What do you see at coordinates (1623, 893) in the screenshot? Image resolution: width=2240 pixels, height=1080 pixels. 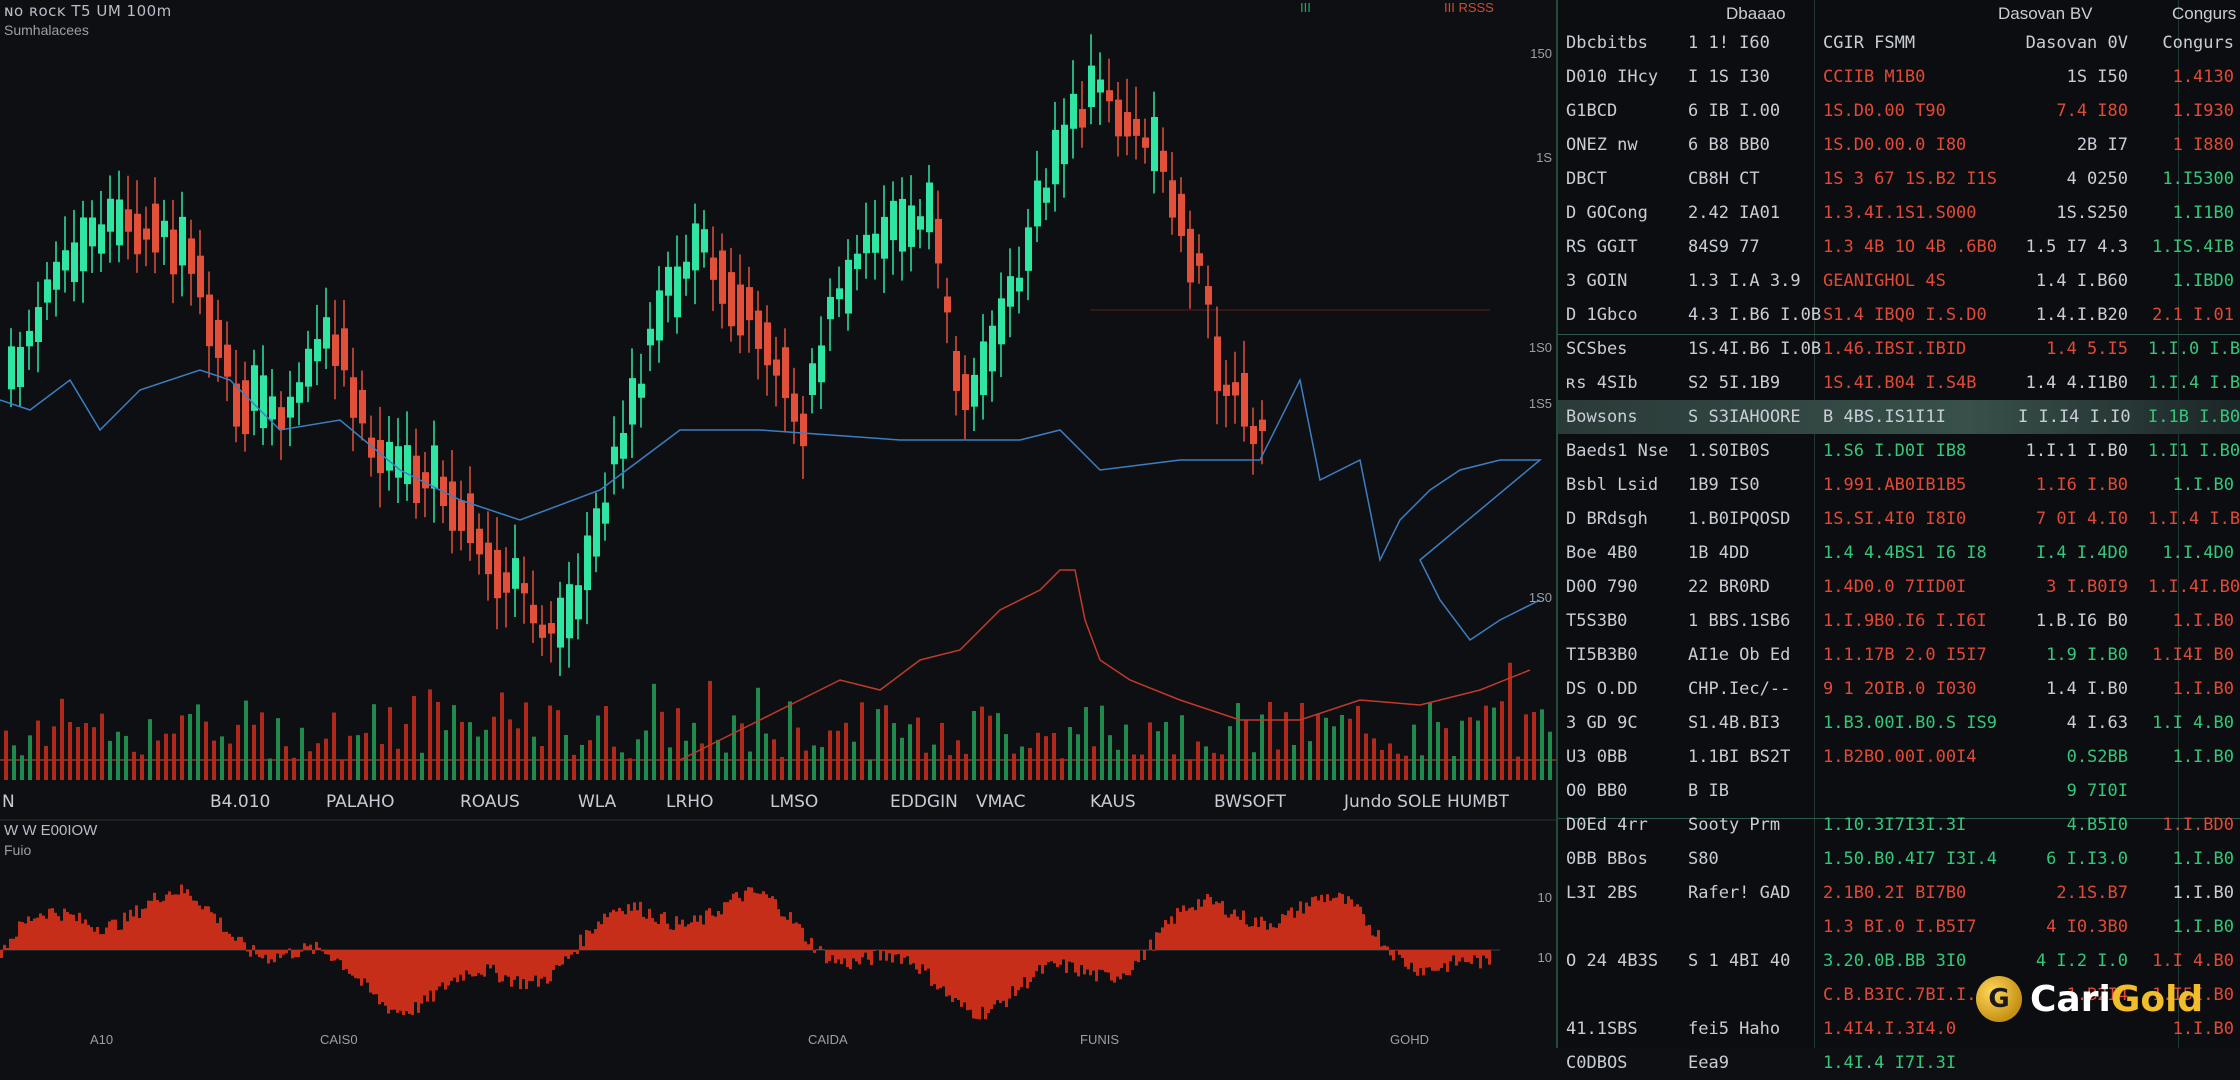 I see `quote-cell-c1: L3I 2BS` at bounding box center [1623, 893].